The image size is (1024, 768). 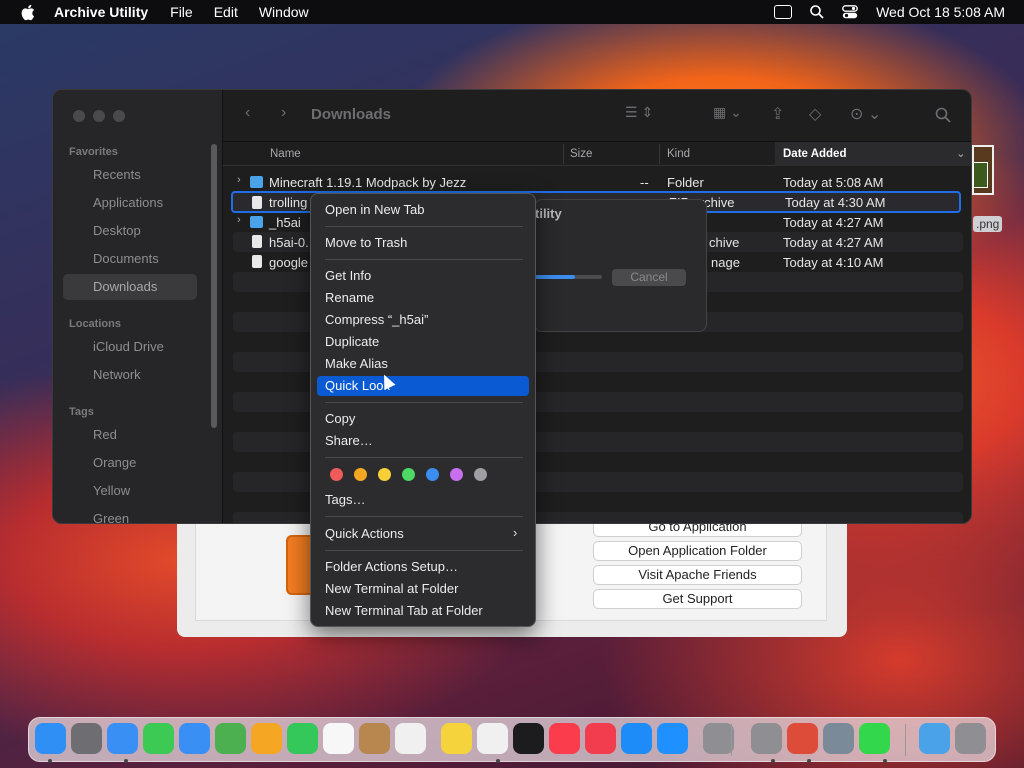 What do you see at coordinates (423, 276) in the screenshot?
I see `menu-item-get-info: Get Info` at bounding box center [423, 276].